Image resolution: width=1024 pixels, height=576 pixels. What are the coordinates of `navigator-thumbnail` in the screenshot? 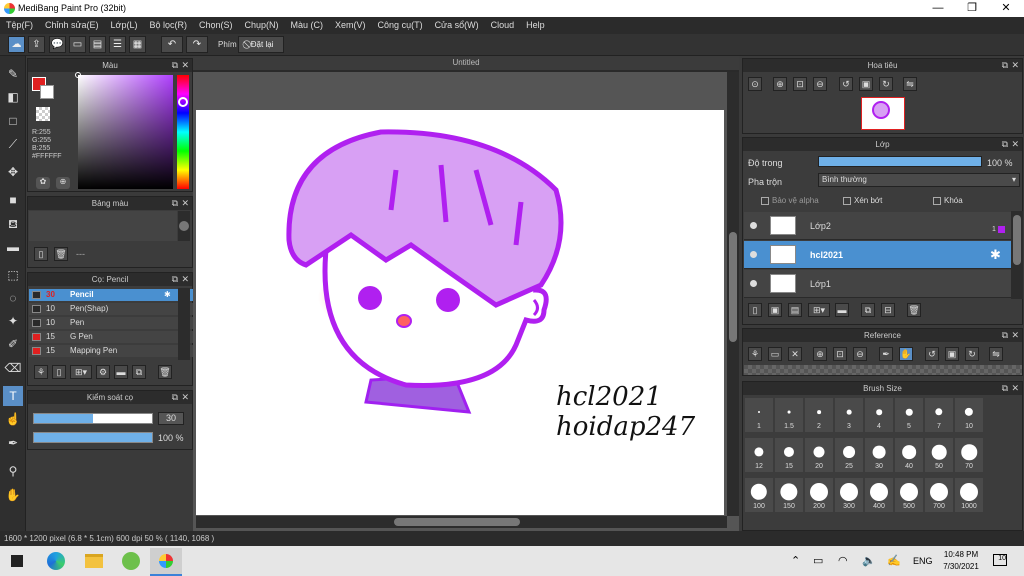 It's located at (883, 113).